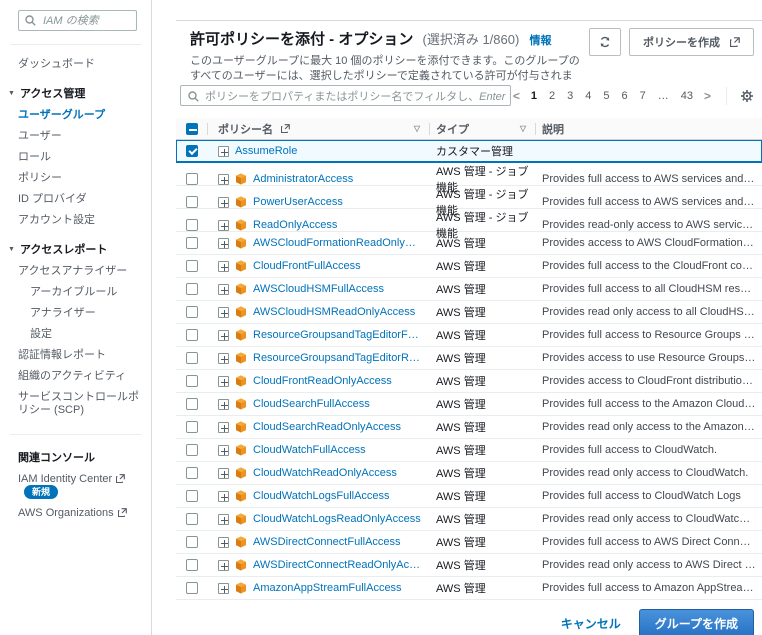  What do you see at coordinates (245, 129) in the screenshot?
I see `column-label: ポリシー名` at bounding box center [245, 129].